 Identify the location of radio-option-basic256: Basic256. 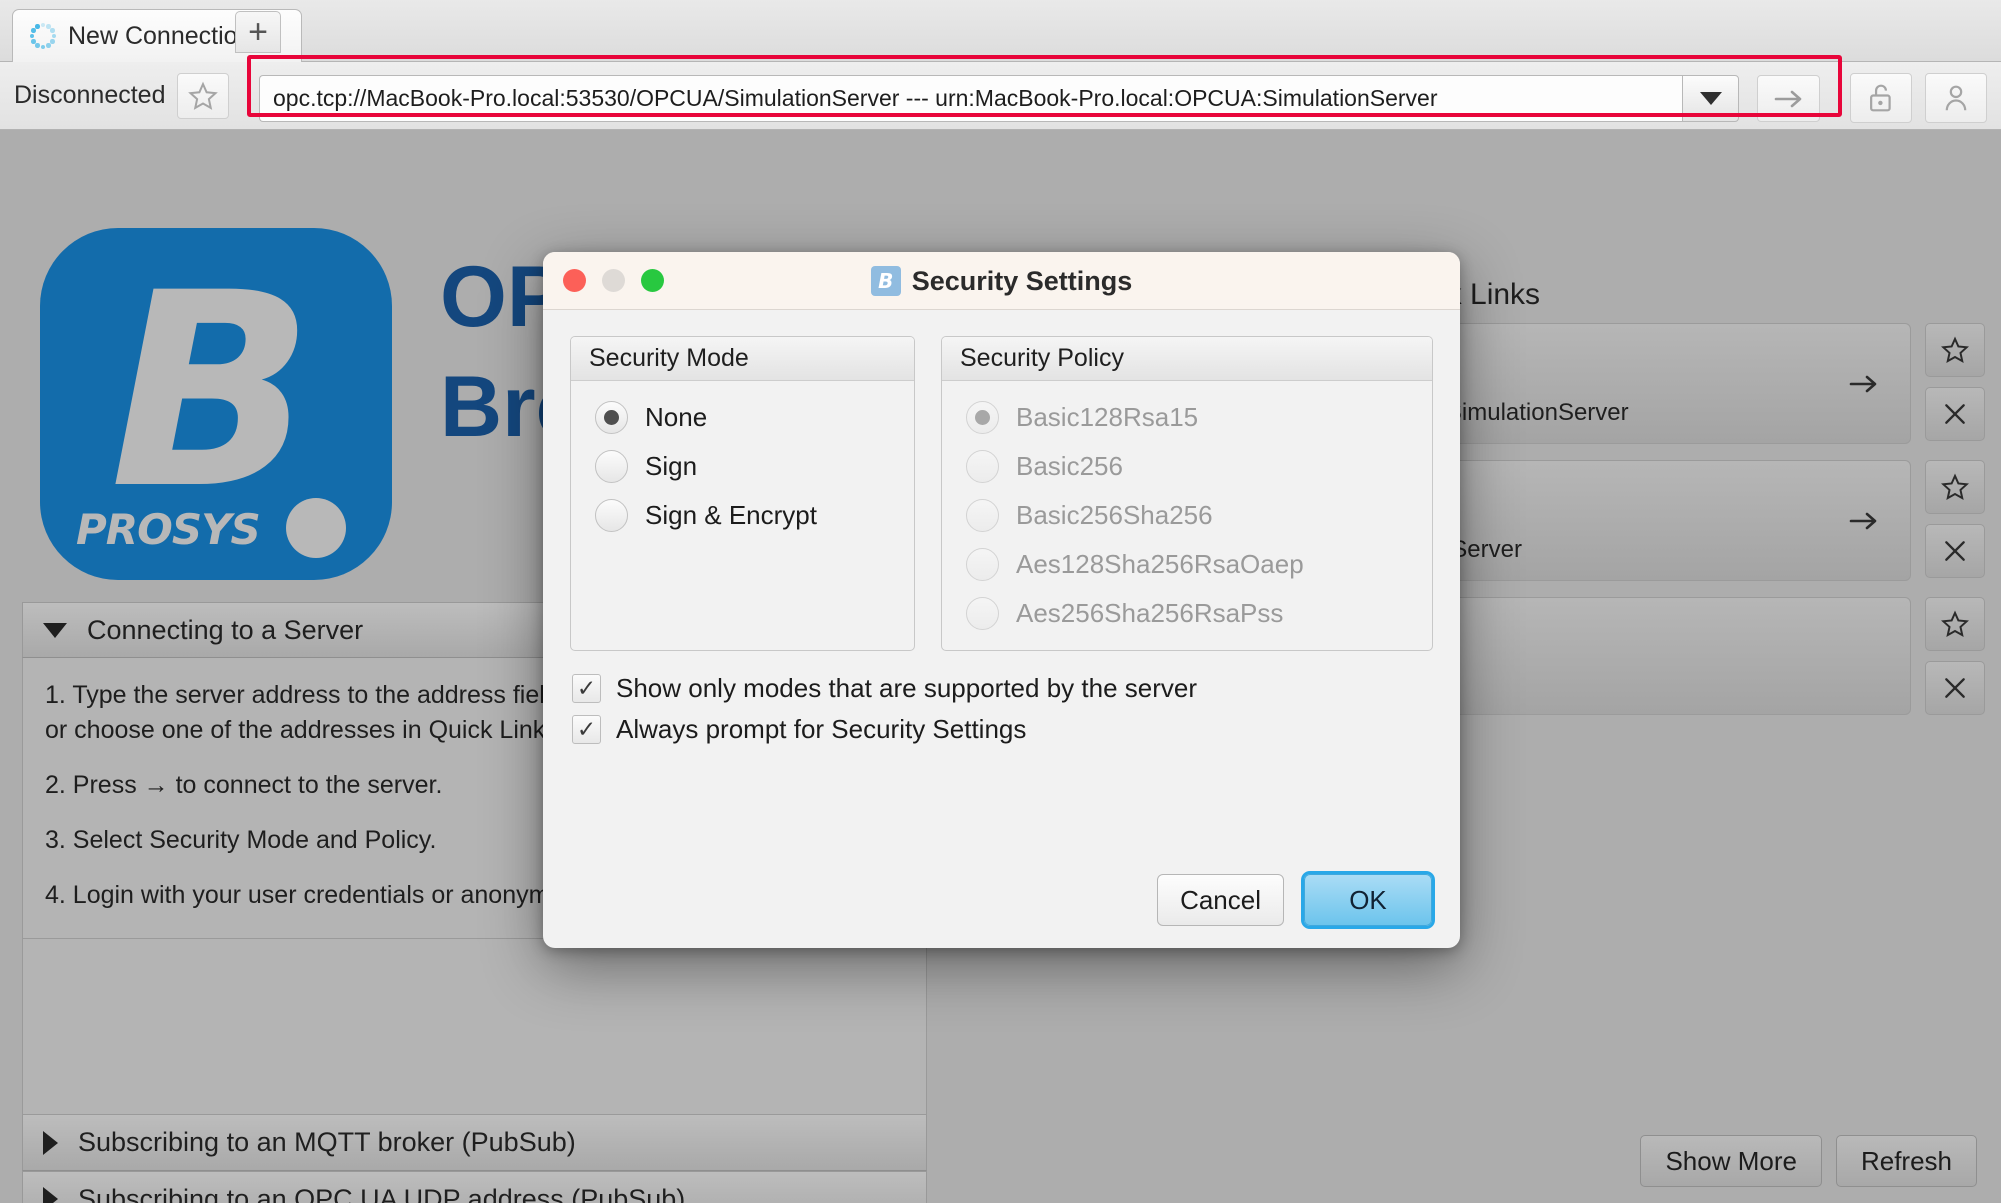
(1190, 466).